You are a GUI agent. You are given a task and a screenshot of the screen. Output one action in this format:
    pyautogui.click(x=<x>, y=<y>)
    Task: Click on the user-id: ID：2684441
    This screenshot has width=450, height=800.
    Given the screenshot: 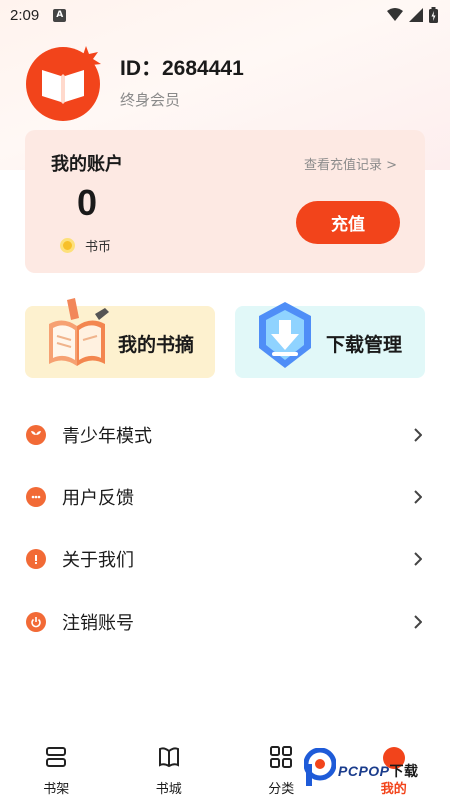 What is the action you would take?
    pyautogui.click(x=182, y=68)
    